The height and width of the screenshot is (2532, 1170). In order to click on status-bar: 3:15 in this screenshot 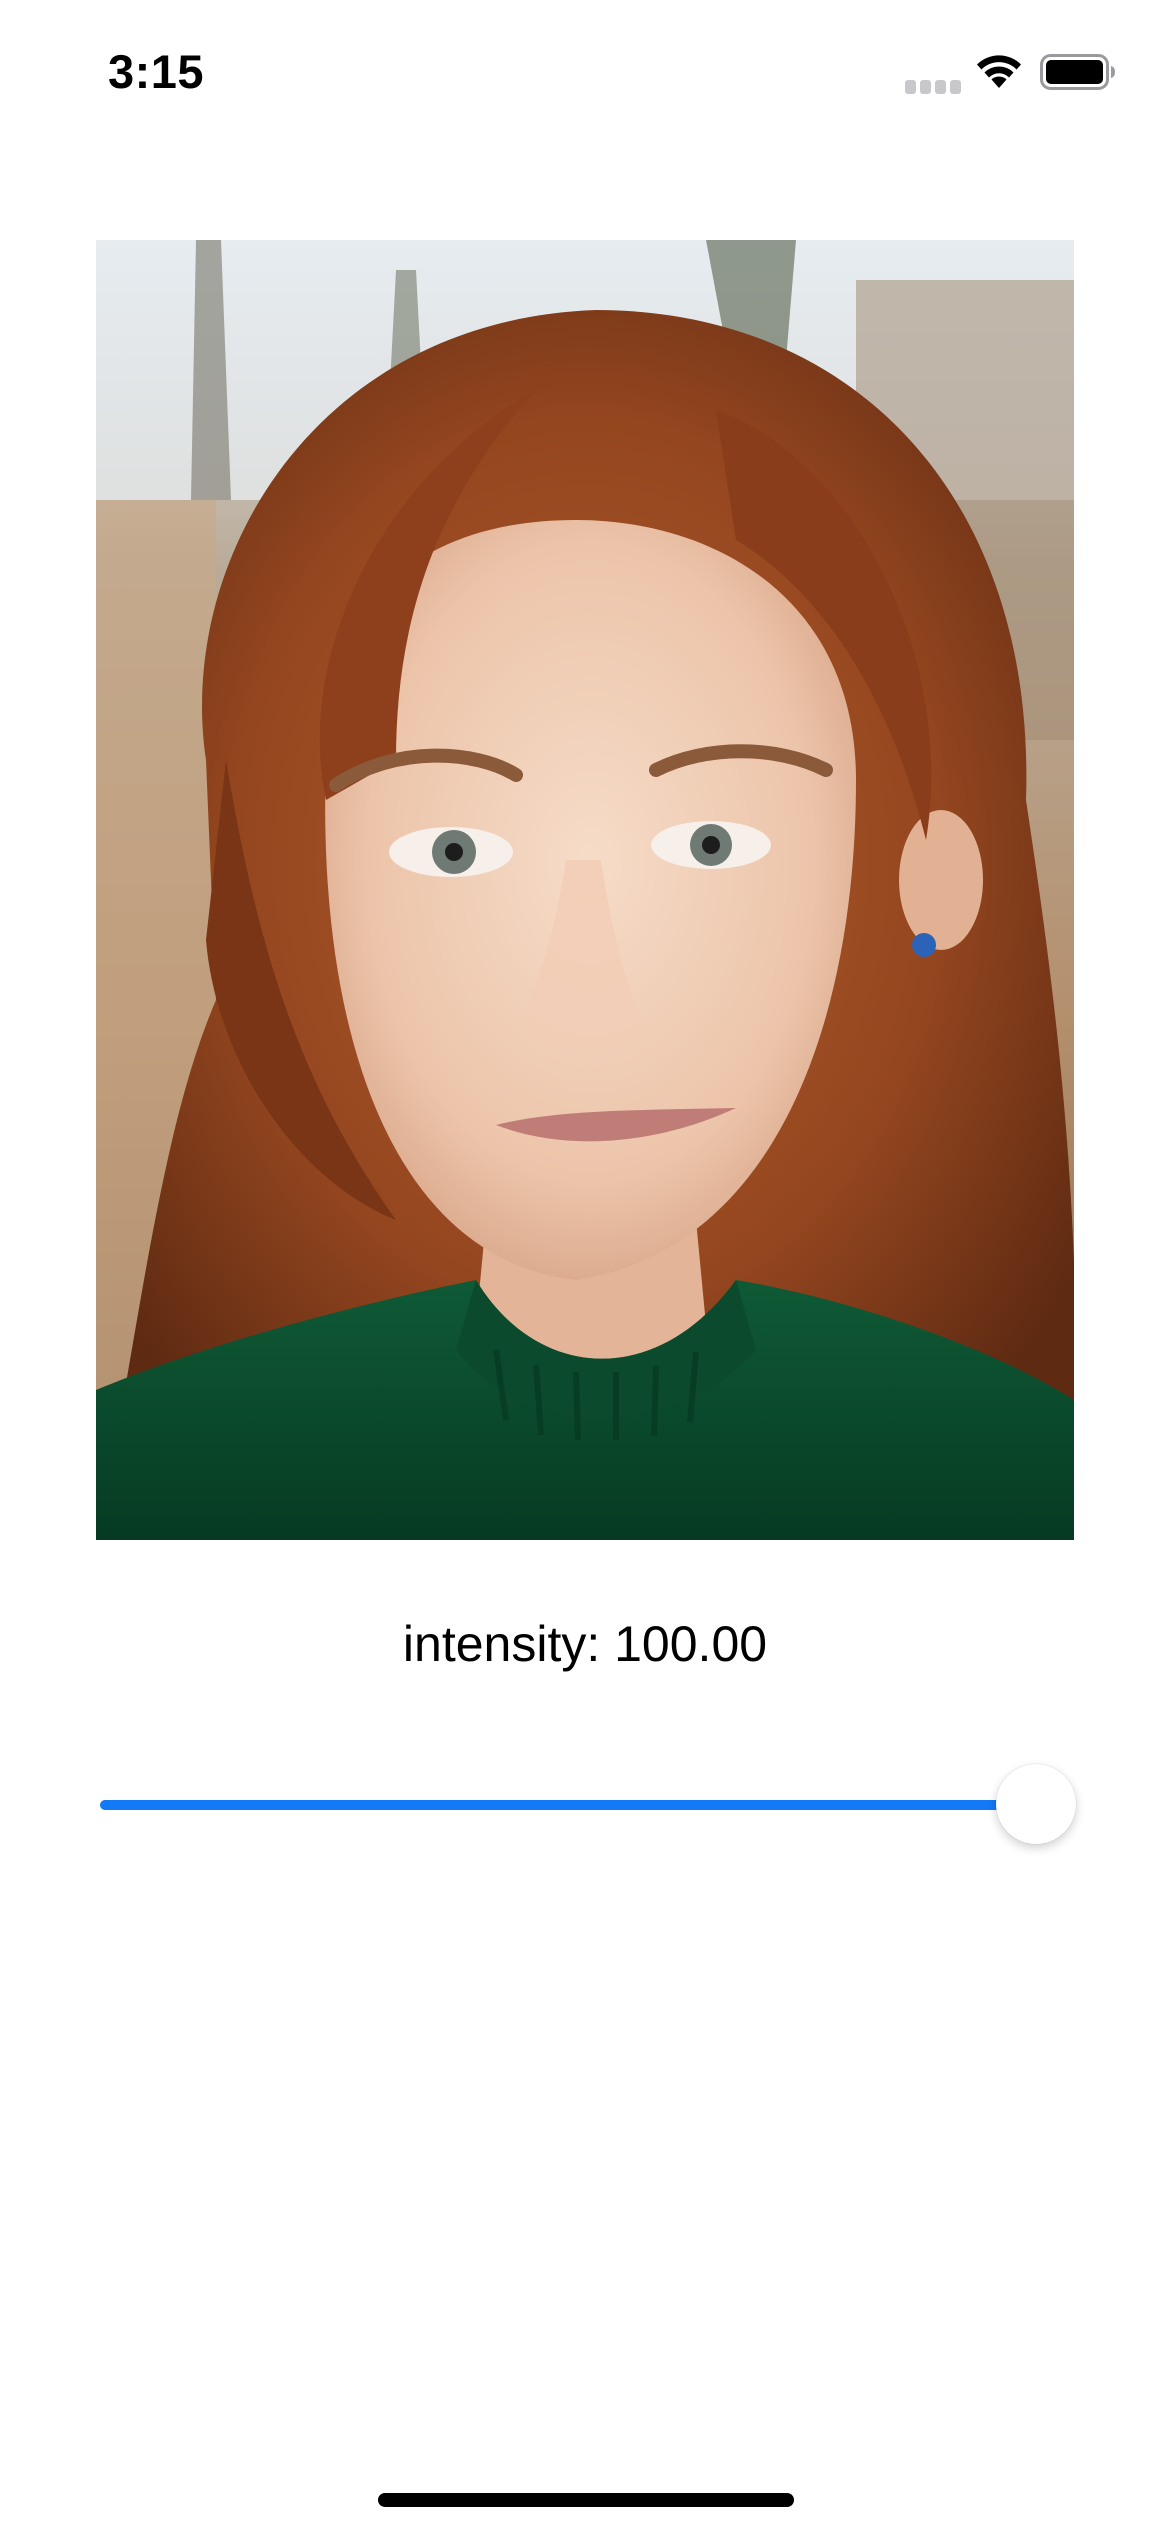, I will do `click(585, 75)`.